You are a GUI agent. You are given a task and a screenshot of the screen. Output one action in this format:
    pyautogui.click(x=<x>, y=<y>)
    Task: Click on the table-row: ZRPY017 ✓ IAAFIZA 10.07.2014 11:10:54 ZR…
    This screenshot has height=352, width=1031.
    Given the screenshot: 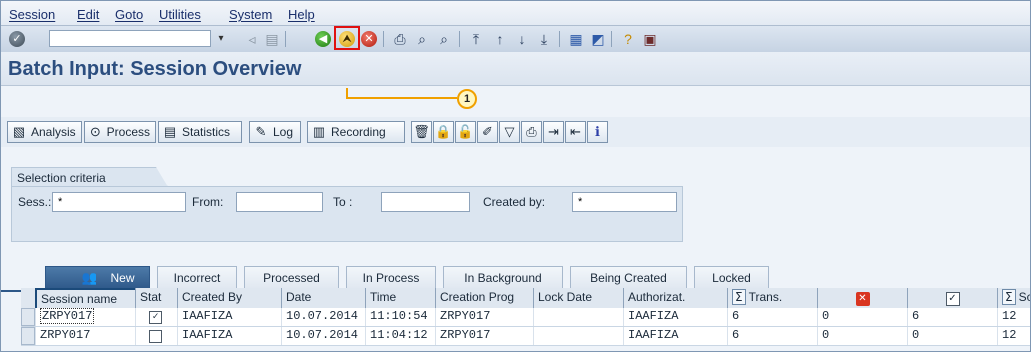 What is the action you would take?
    pyautogui.click(x=525, y=317)
    